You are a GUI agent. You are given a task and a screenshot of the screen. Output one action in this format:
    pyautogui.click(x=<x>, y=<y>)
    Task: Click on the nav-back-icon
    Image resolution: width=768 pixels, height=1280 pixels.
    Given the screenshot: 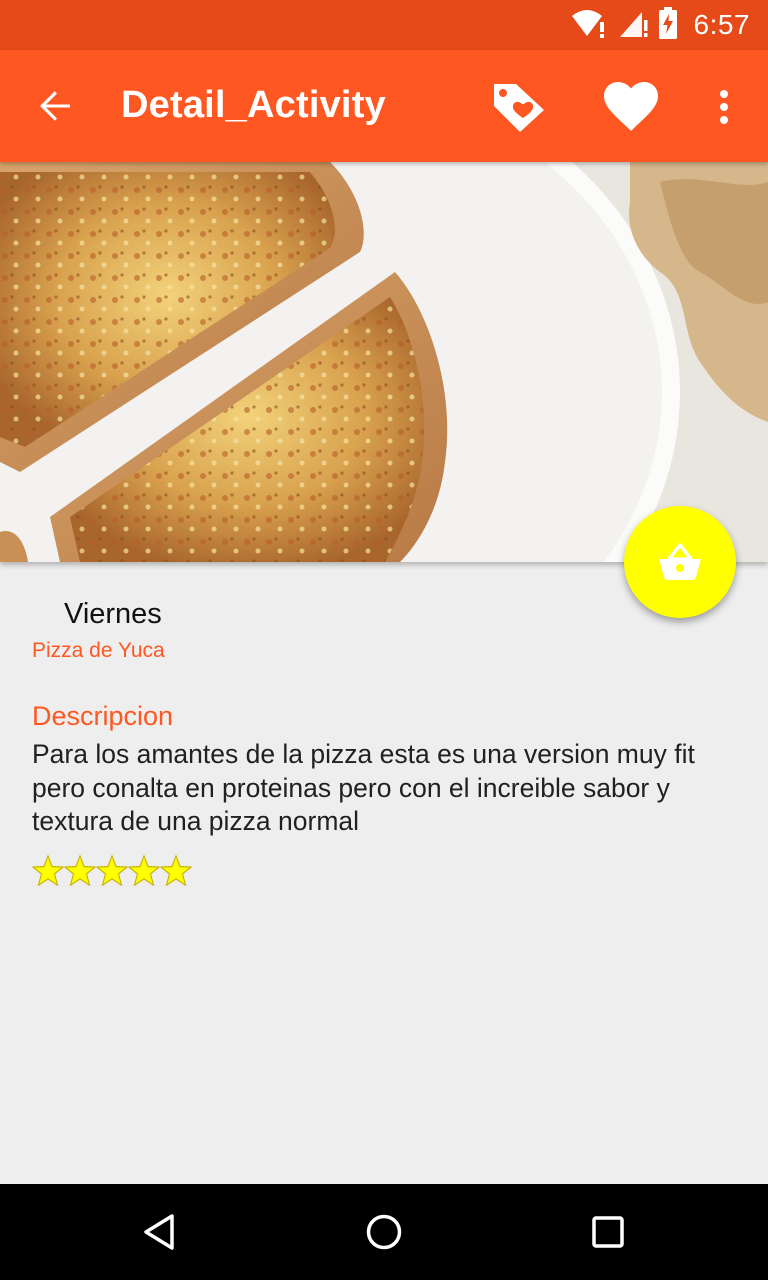 What is the action you would take?
    pyautogui.click(x=159, y=1232)
    